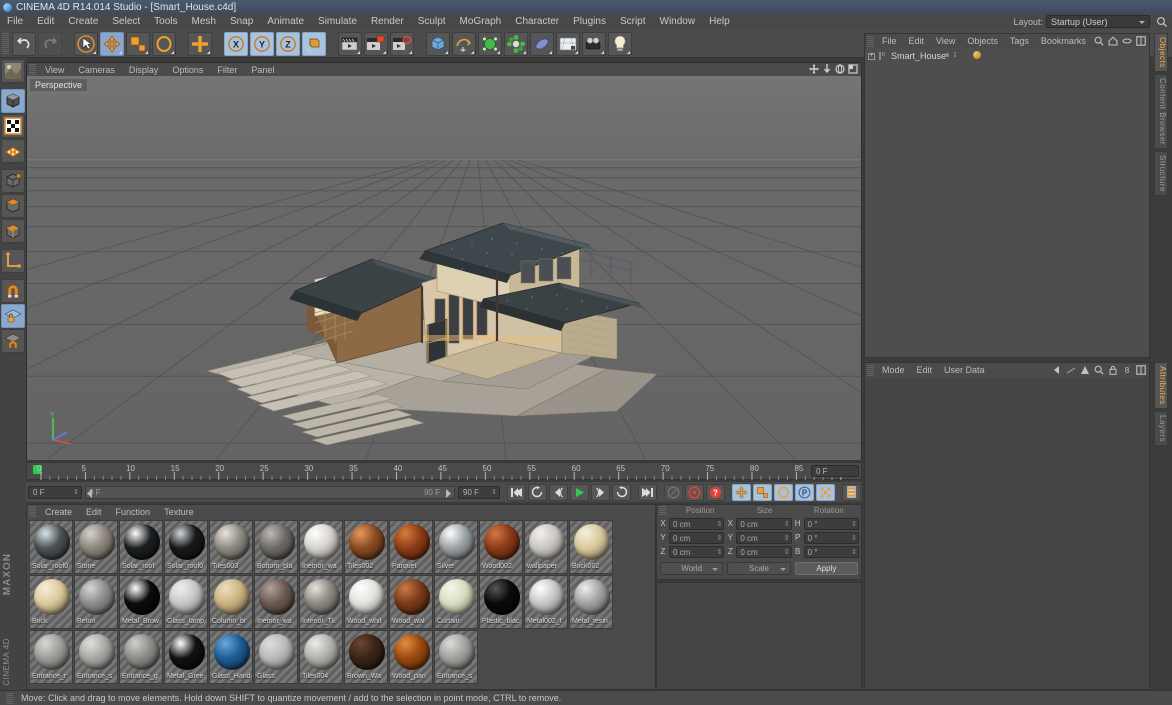 The width and height of the screenshot is (1172, 705). What do you see at coordinates (241, 22) in the screenshot?
I see `menu-item-snap: Snap` at bounding box center [241, 22].